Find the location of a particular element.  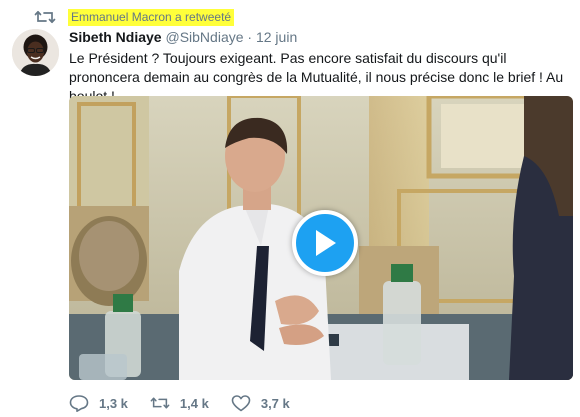

author-name: Sibeth Ndiaye is located at coordinates (115, 37).